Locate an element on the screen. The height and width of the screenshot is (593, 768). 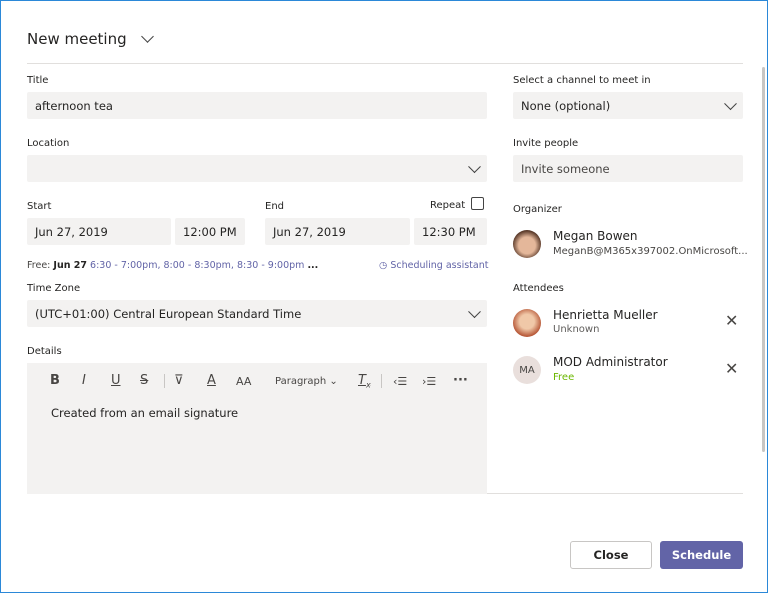
start-time-input: 12:00 PM is located at coordinates (210, 231).